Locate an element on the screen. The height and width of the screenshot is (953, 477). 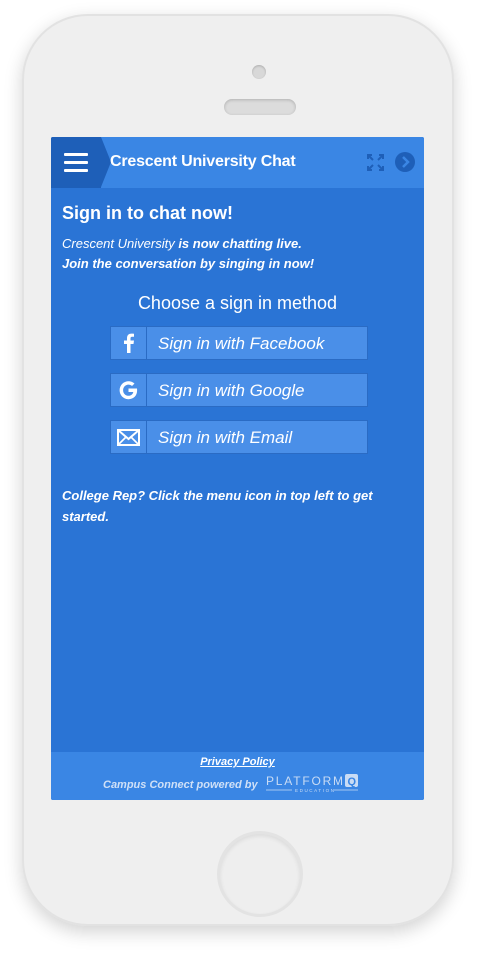
facebook-icon is located at coordinates (129, 343).